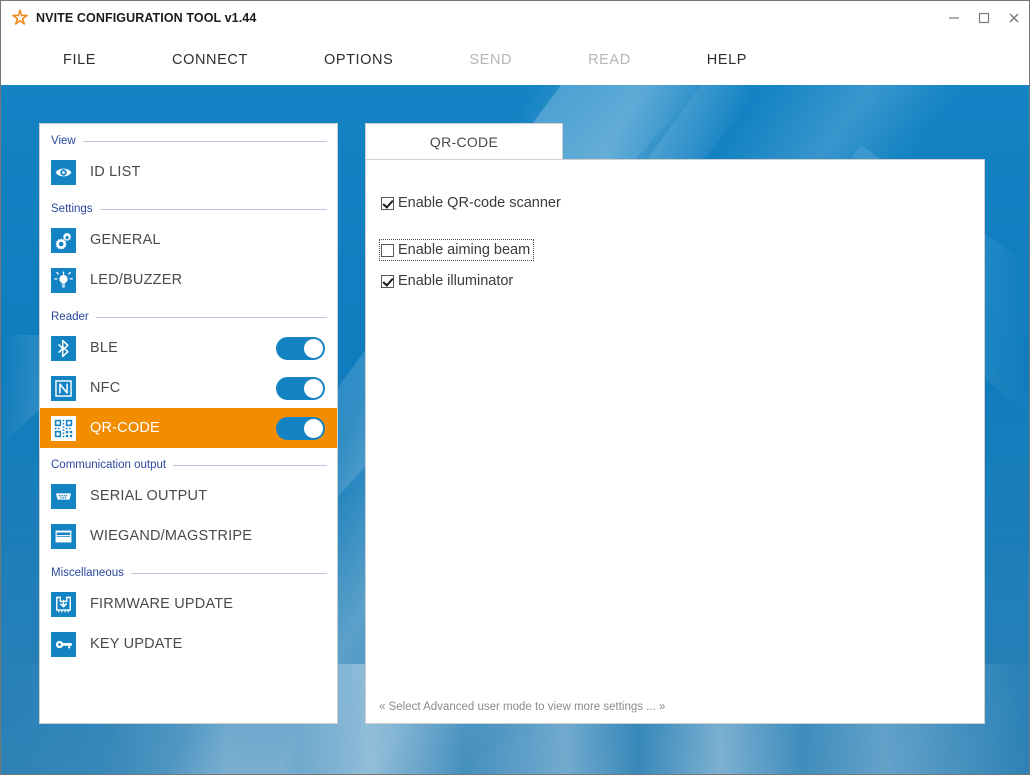  What do you see at coordinates (63, 280) in the screenshot?
I see `lightbulb-icon` at bounding box center [63, 280].